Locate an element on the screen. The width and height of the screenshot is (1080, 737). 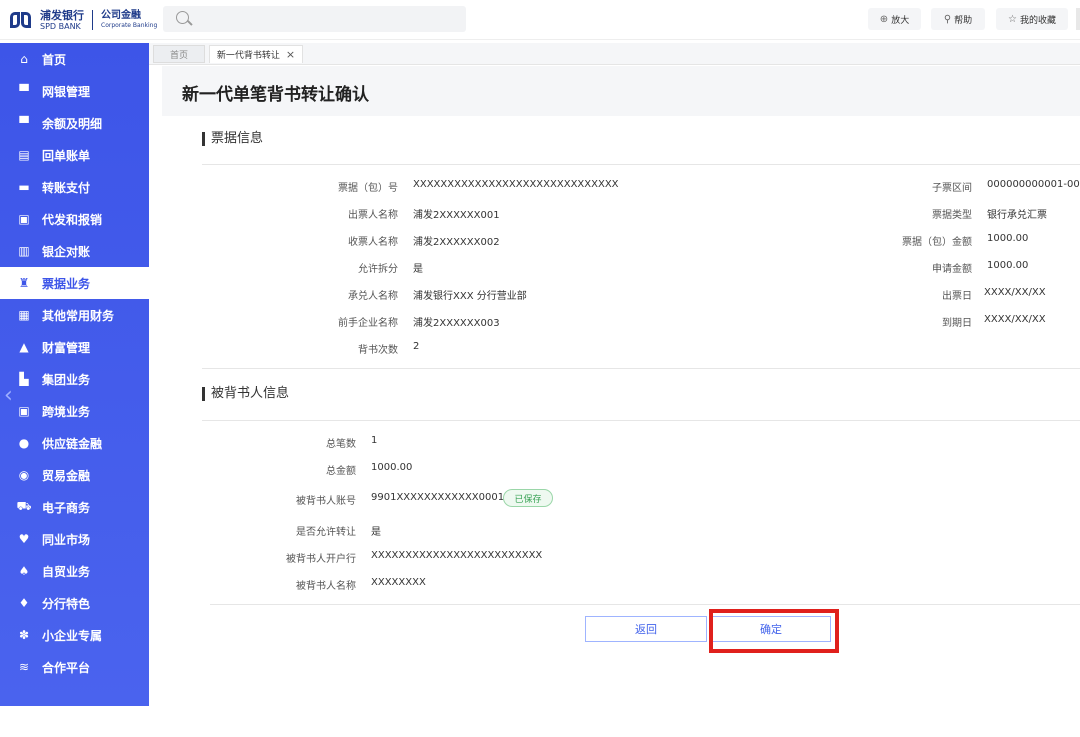
field-value: 浦发2XXXXXX003 is located at coordinates (456, 323).